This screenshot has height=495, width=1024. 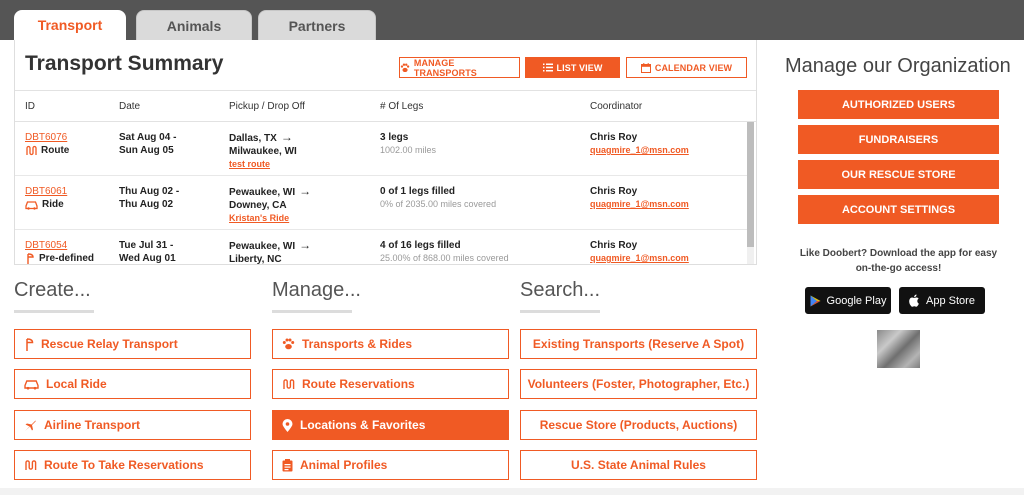 I want to click on manage-transports-rides-button: Transports & Rides, so click(x=390, y=344).